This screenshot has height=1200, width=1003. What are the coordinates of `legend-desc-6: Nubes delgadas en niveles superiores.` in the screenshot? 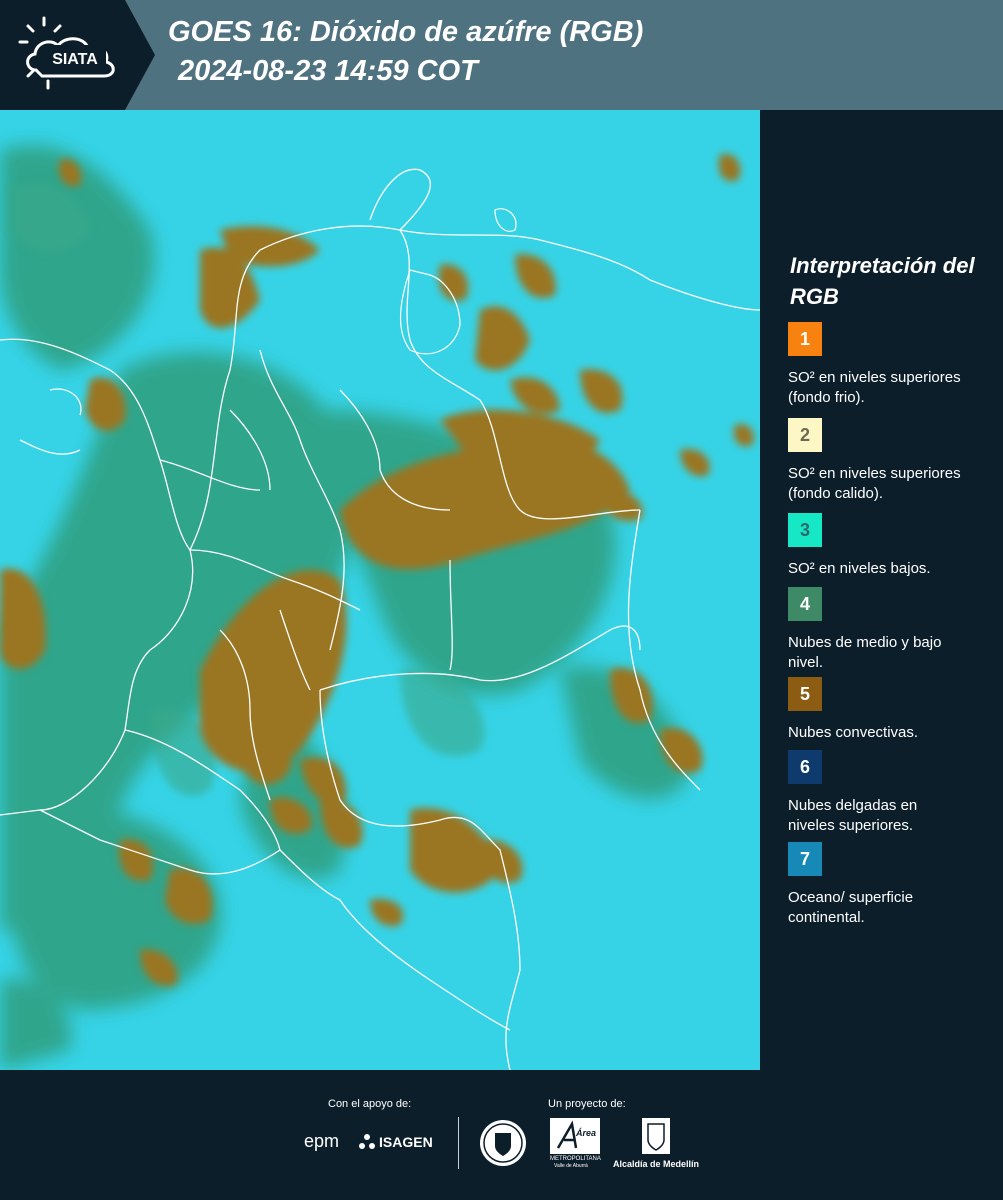 It's located at (853, 815).